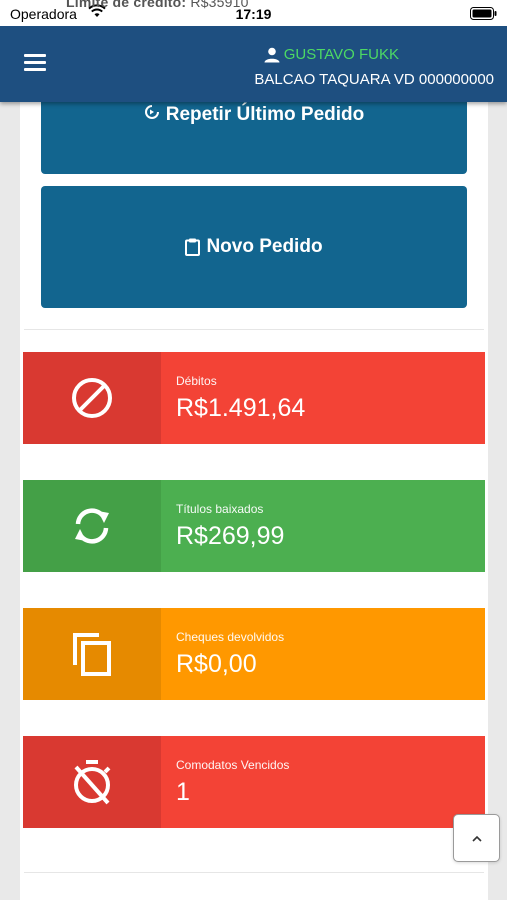 This screenshot has width=507, height=900. What do you see at coordinates (272, 54) in the screenshot?
I see `user-icon` at bounding box center [272, 54].